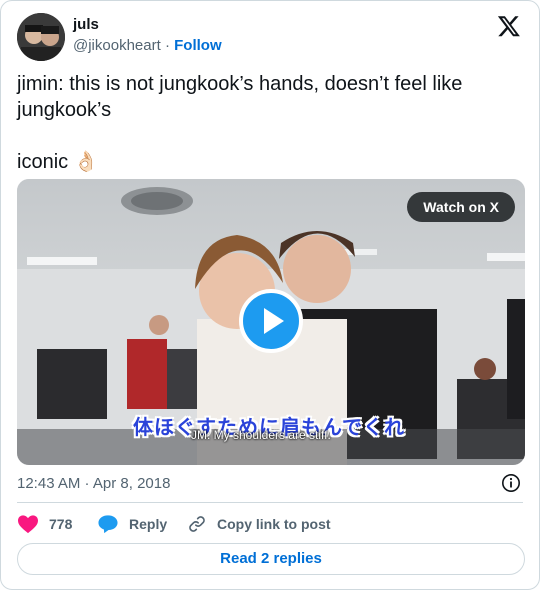  Describe the element at coordinates (270, 502) in the screenshot. I see `divider` at that location.